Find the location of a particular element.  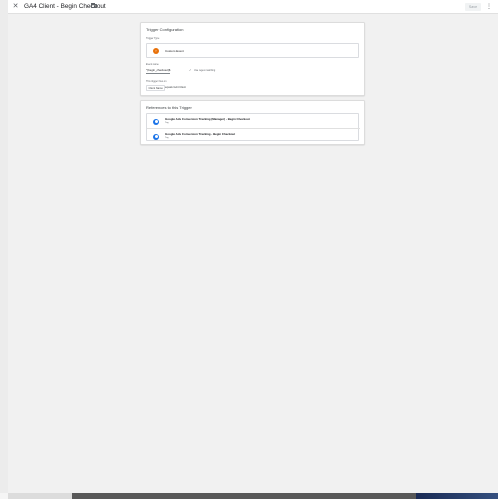

fires-on-label: This trigger fires on is located at coordinates (156, 81).